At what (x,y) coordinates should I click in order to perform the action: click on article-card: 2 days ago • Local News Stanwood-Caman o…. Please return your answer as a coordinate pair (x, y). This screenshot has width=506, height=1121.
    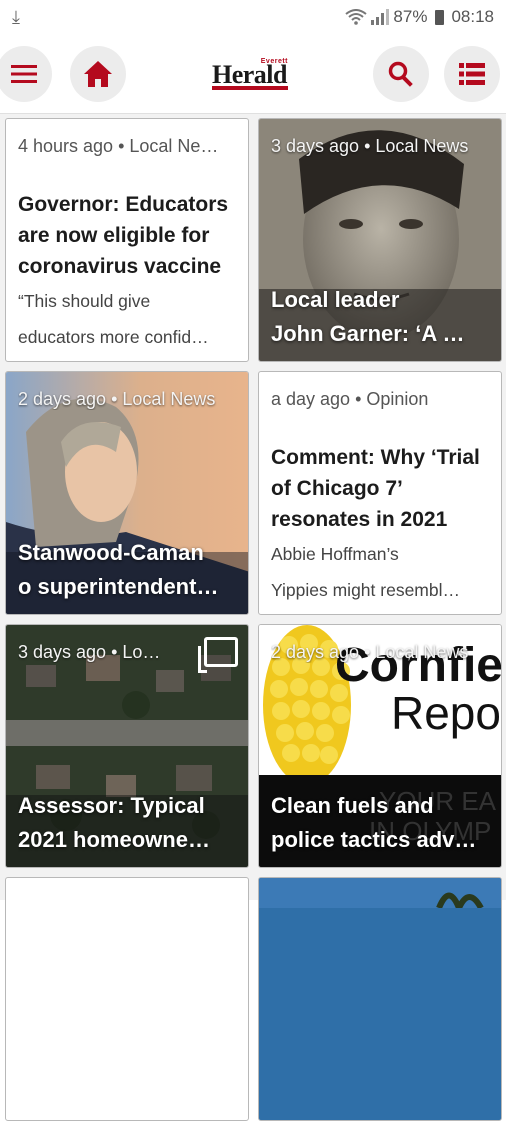
    Looking at the image, I should click on (127, 493).